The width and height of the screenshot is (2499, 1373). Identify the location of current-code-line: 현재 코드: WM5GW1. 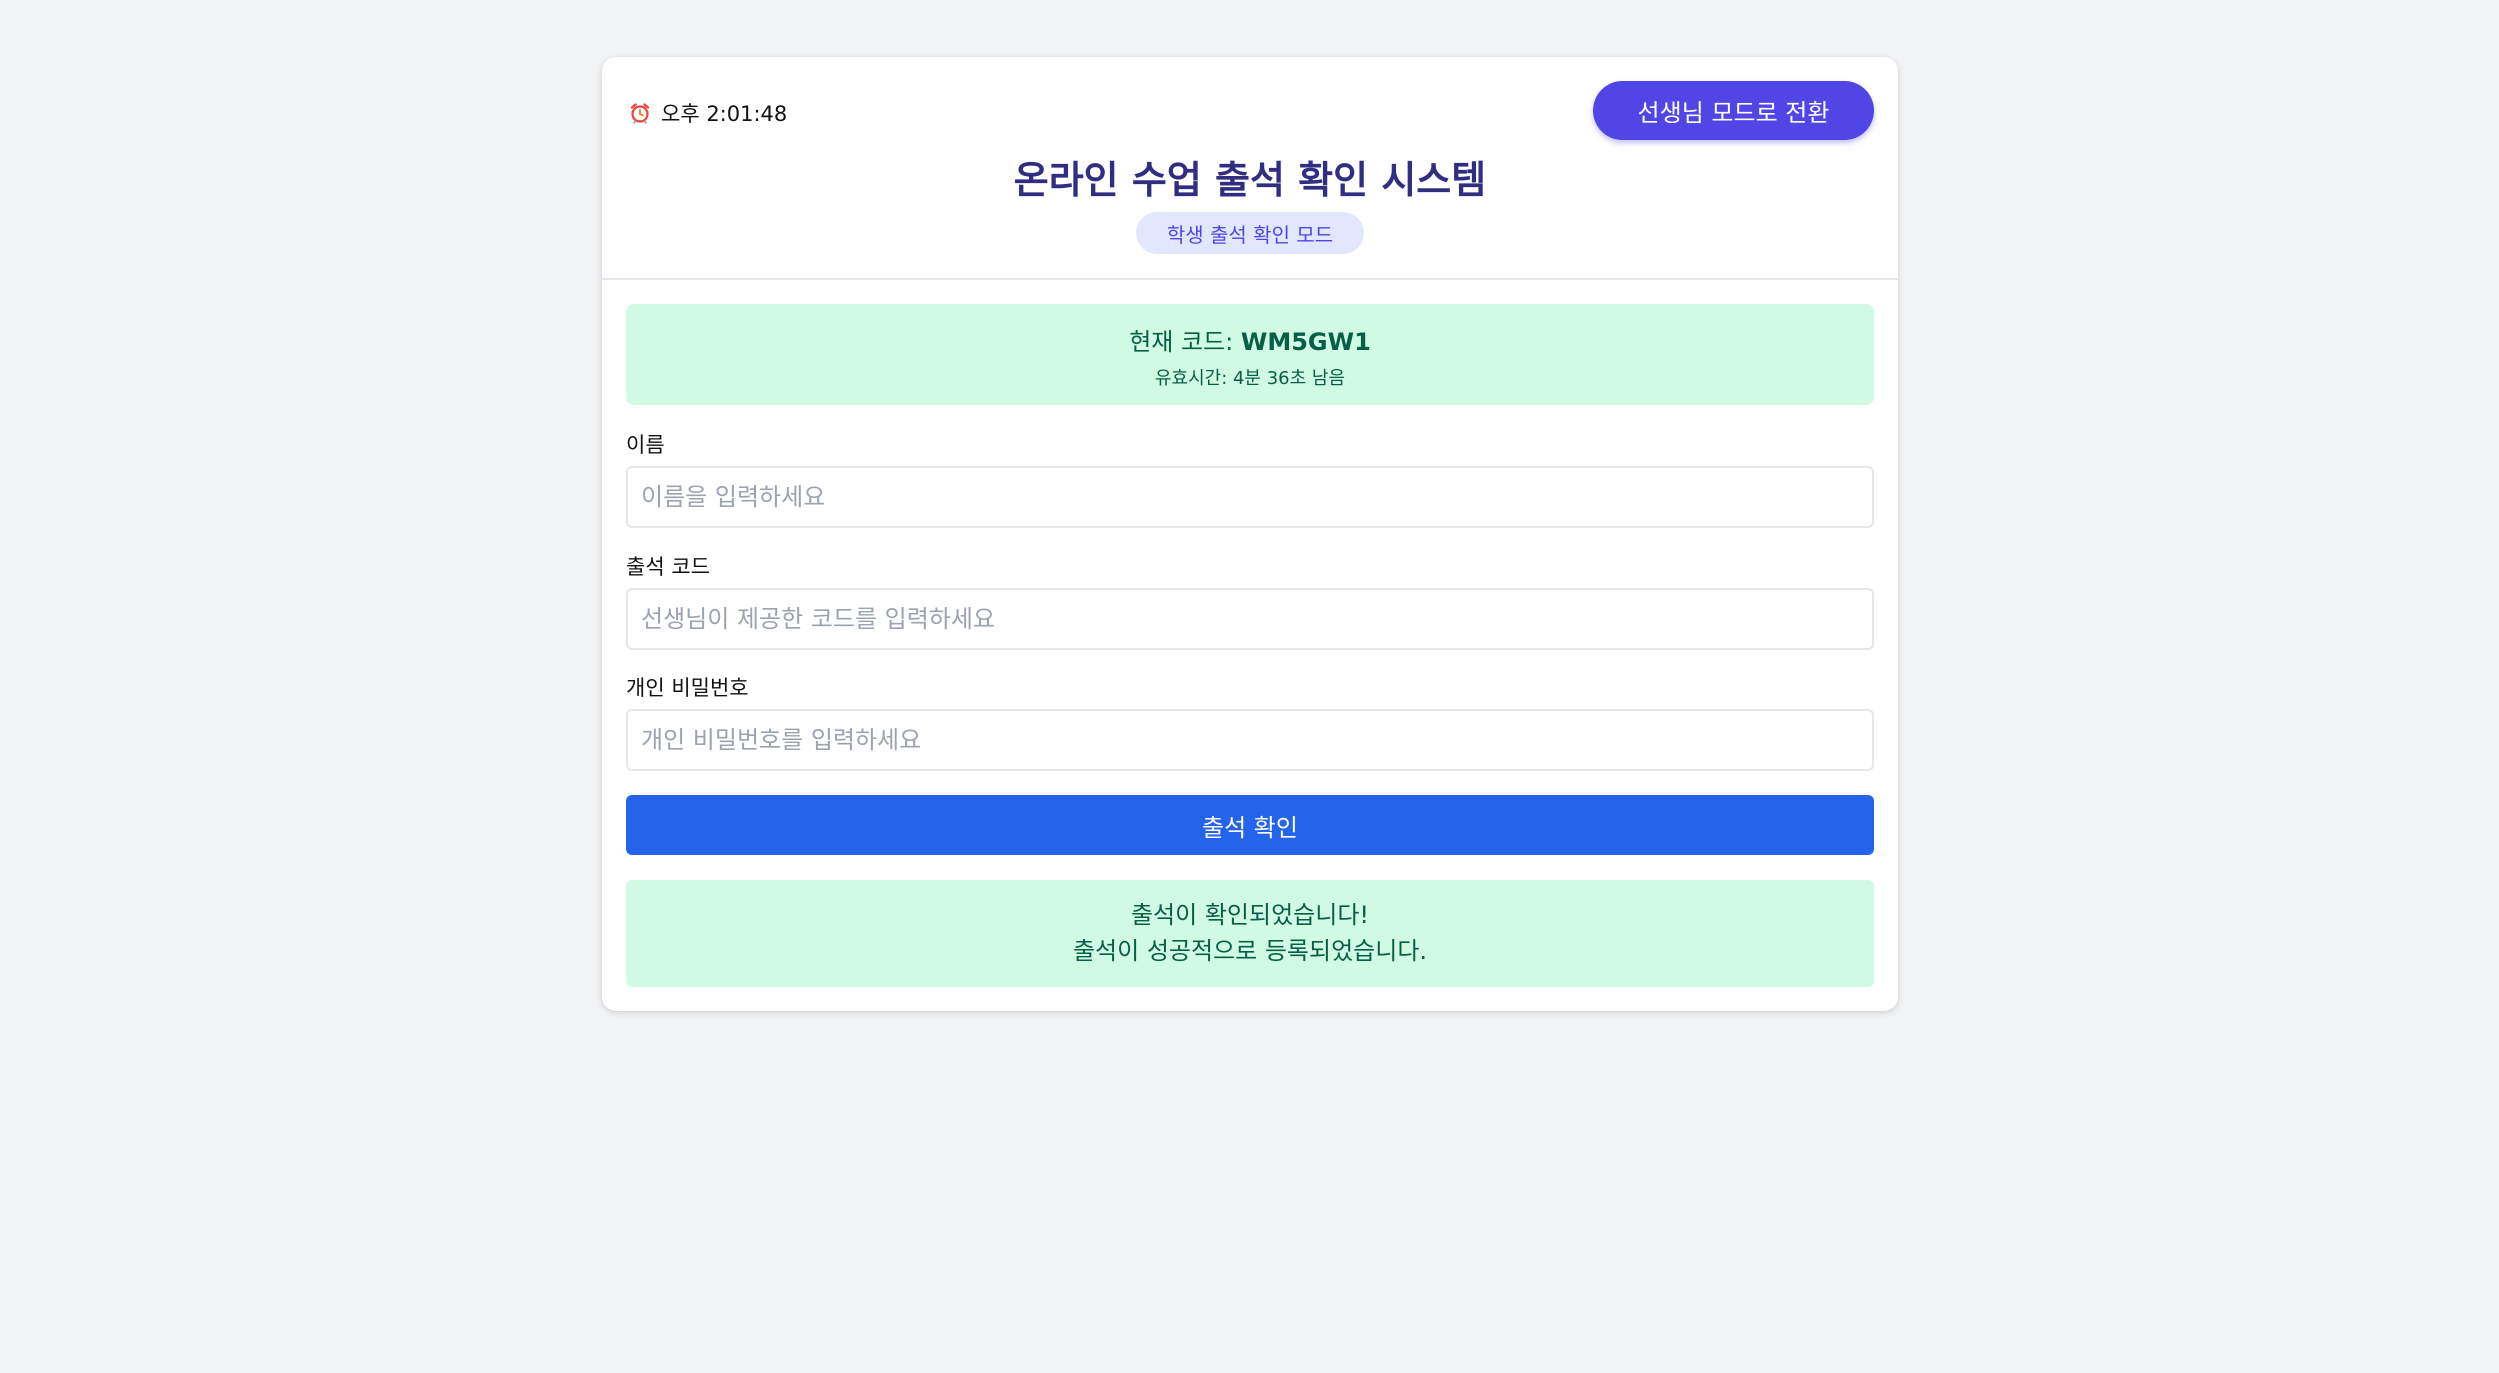
(1250, 342).